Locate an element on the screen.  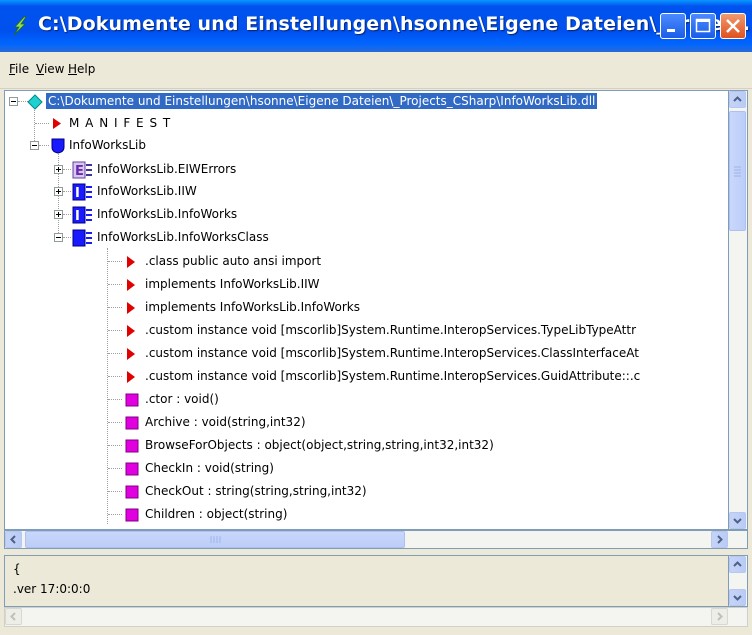
tree-node-directive: implements InfoWorksLib.InfoWorks is located at coordinates (365, 308).